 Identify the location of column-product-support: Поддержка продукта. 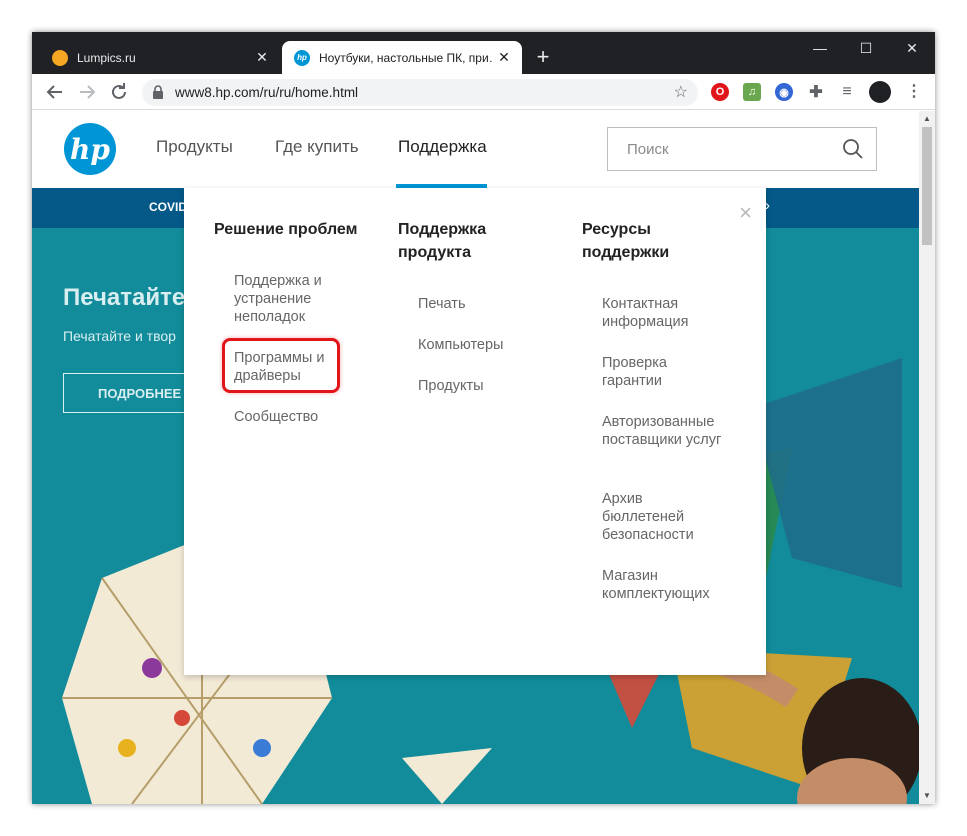
(463, 241).